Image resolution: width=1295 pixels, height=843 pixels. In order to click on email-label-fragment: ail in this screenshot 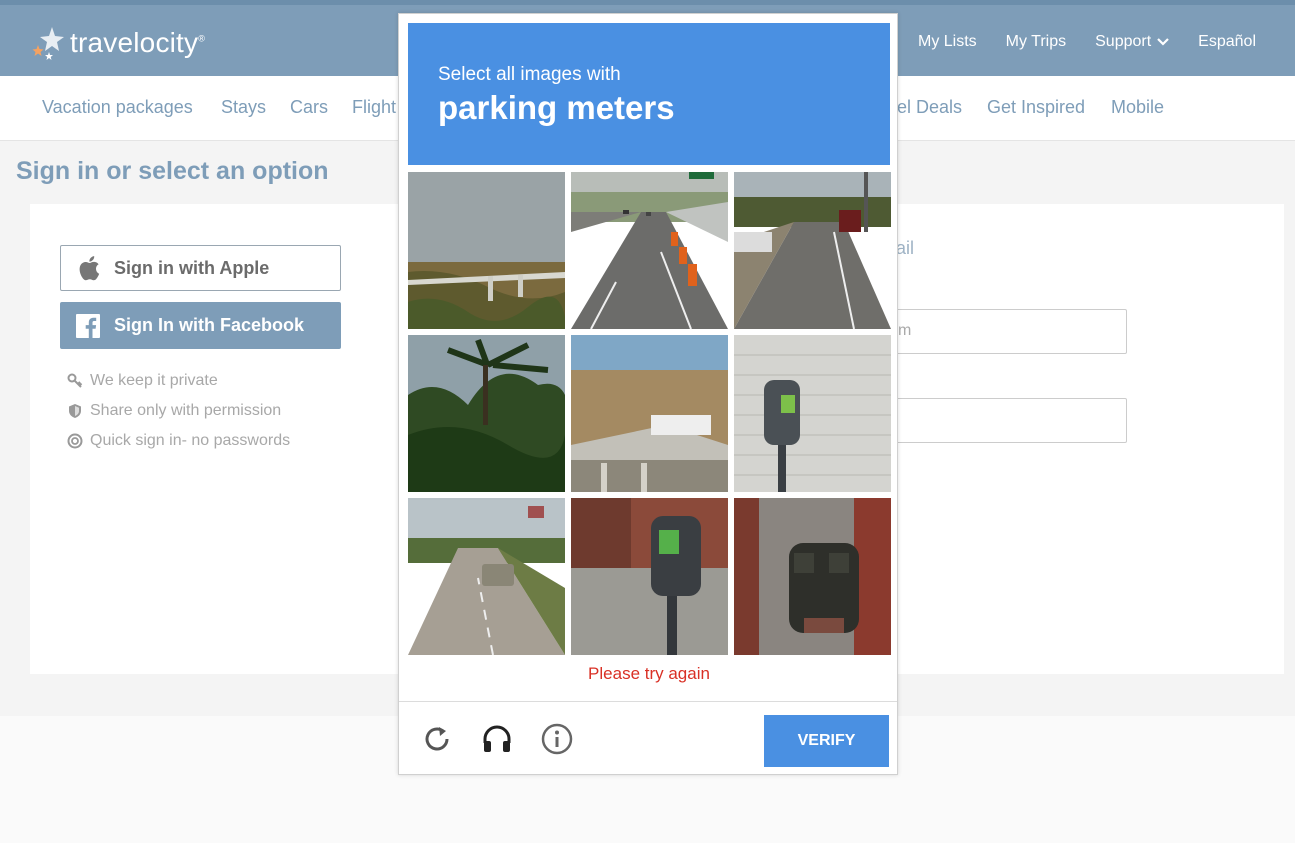, I will do `click(905, 248)`.